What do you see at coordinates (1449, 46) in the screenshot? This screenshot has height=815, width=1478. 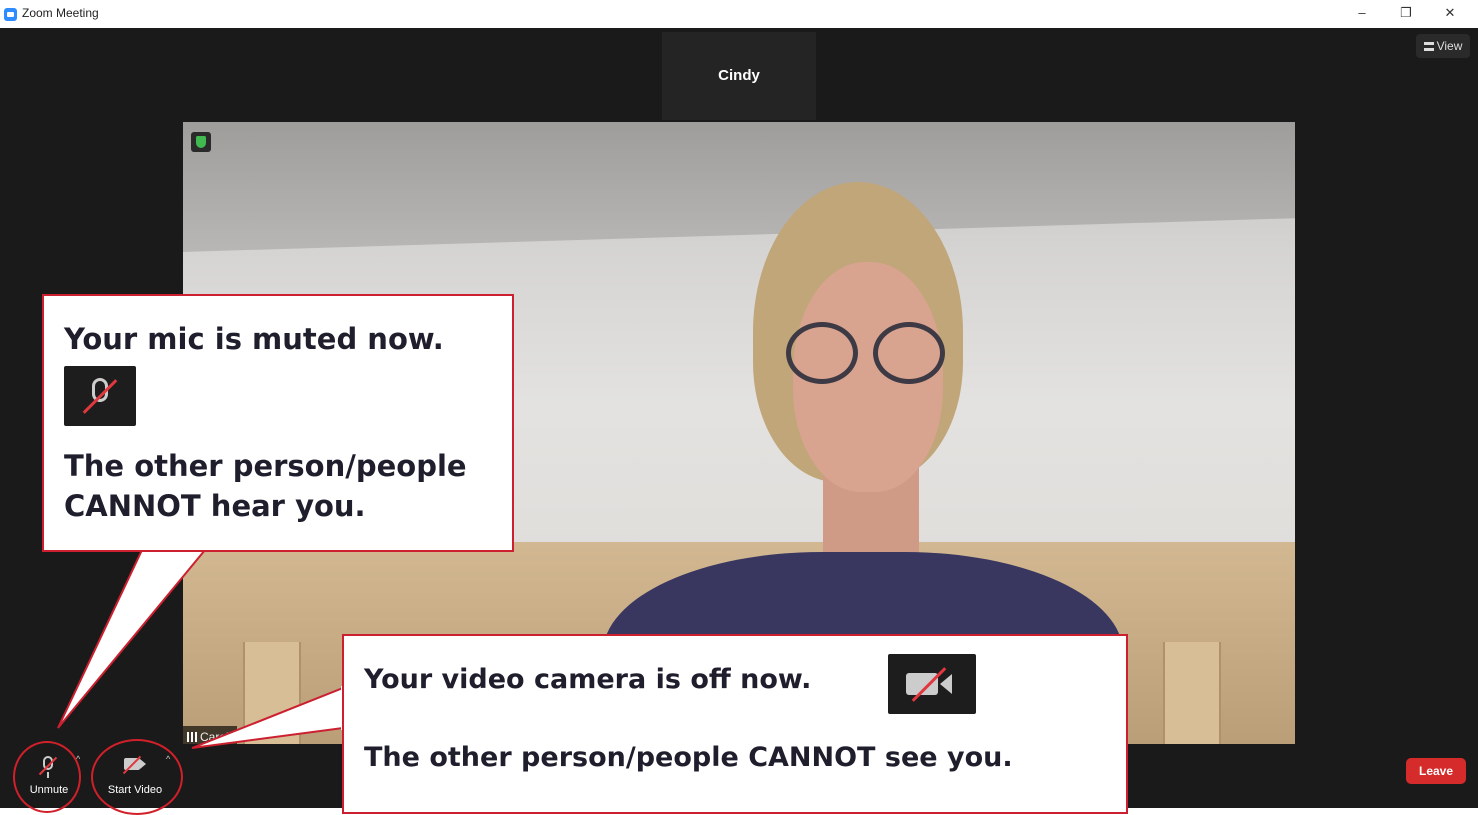 I see `view-label: View` at bounding box center [1449, 46].